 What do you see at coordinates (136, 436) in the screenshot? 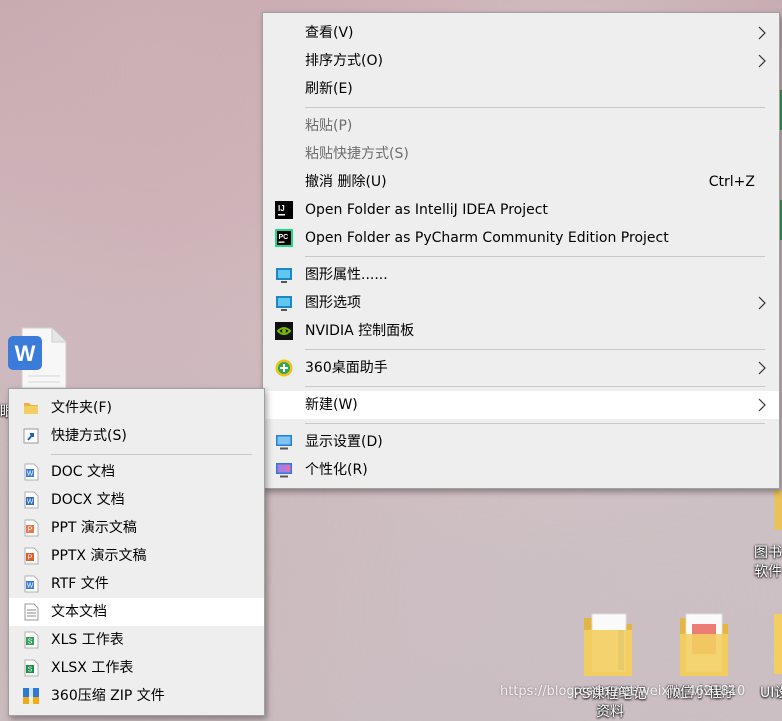
I see `submenu-item-shortcut: 快捷方式(S)` at bounding box center [136, 436].